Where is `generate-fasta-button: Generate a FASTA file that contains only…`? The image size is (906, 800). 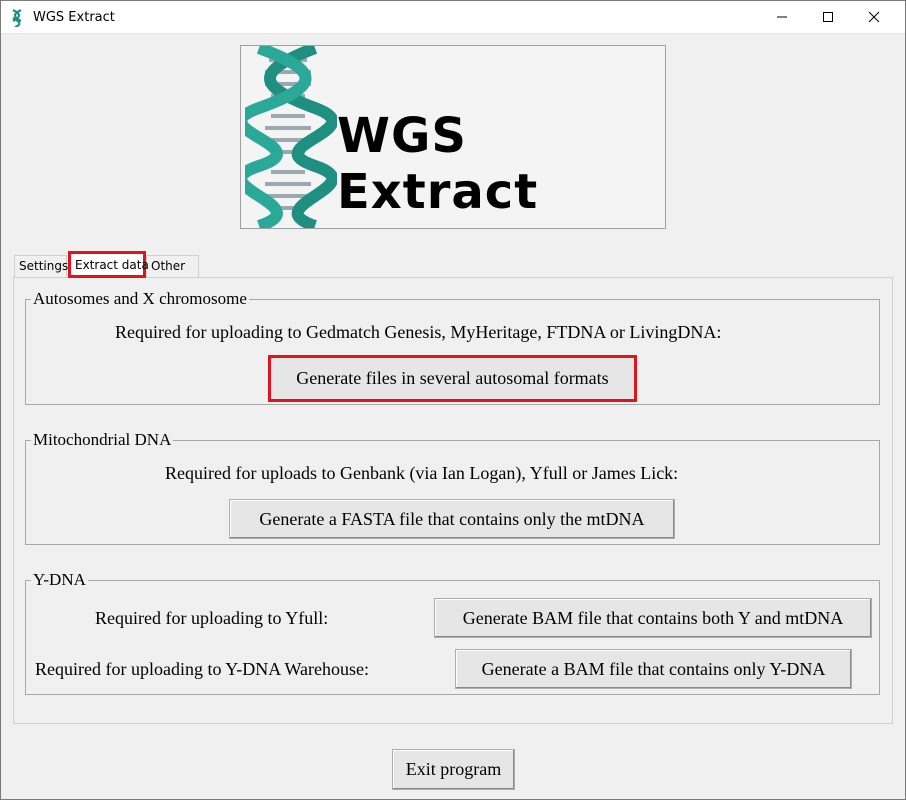
generate-fasta-button: Generate a FASTA file that contains only… is located at coordinates (452, 519).